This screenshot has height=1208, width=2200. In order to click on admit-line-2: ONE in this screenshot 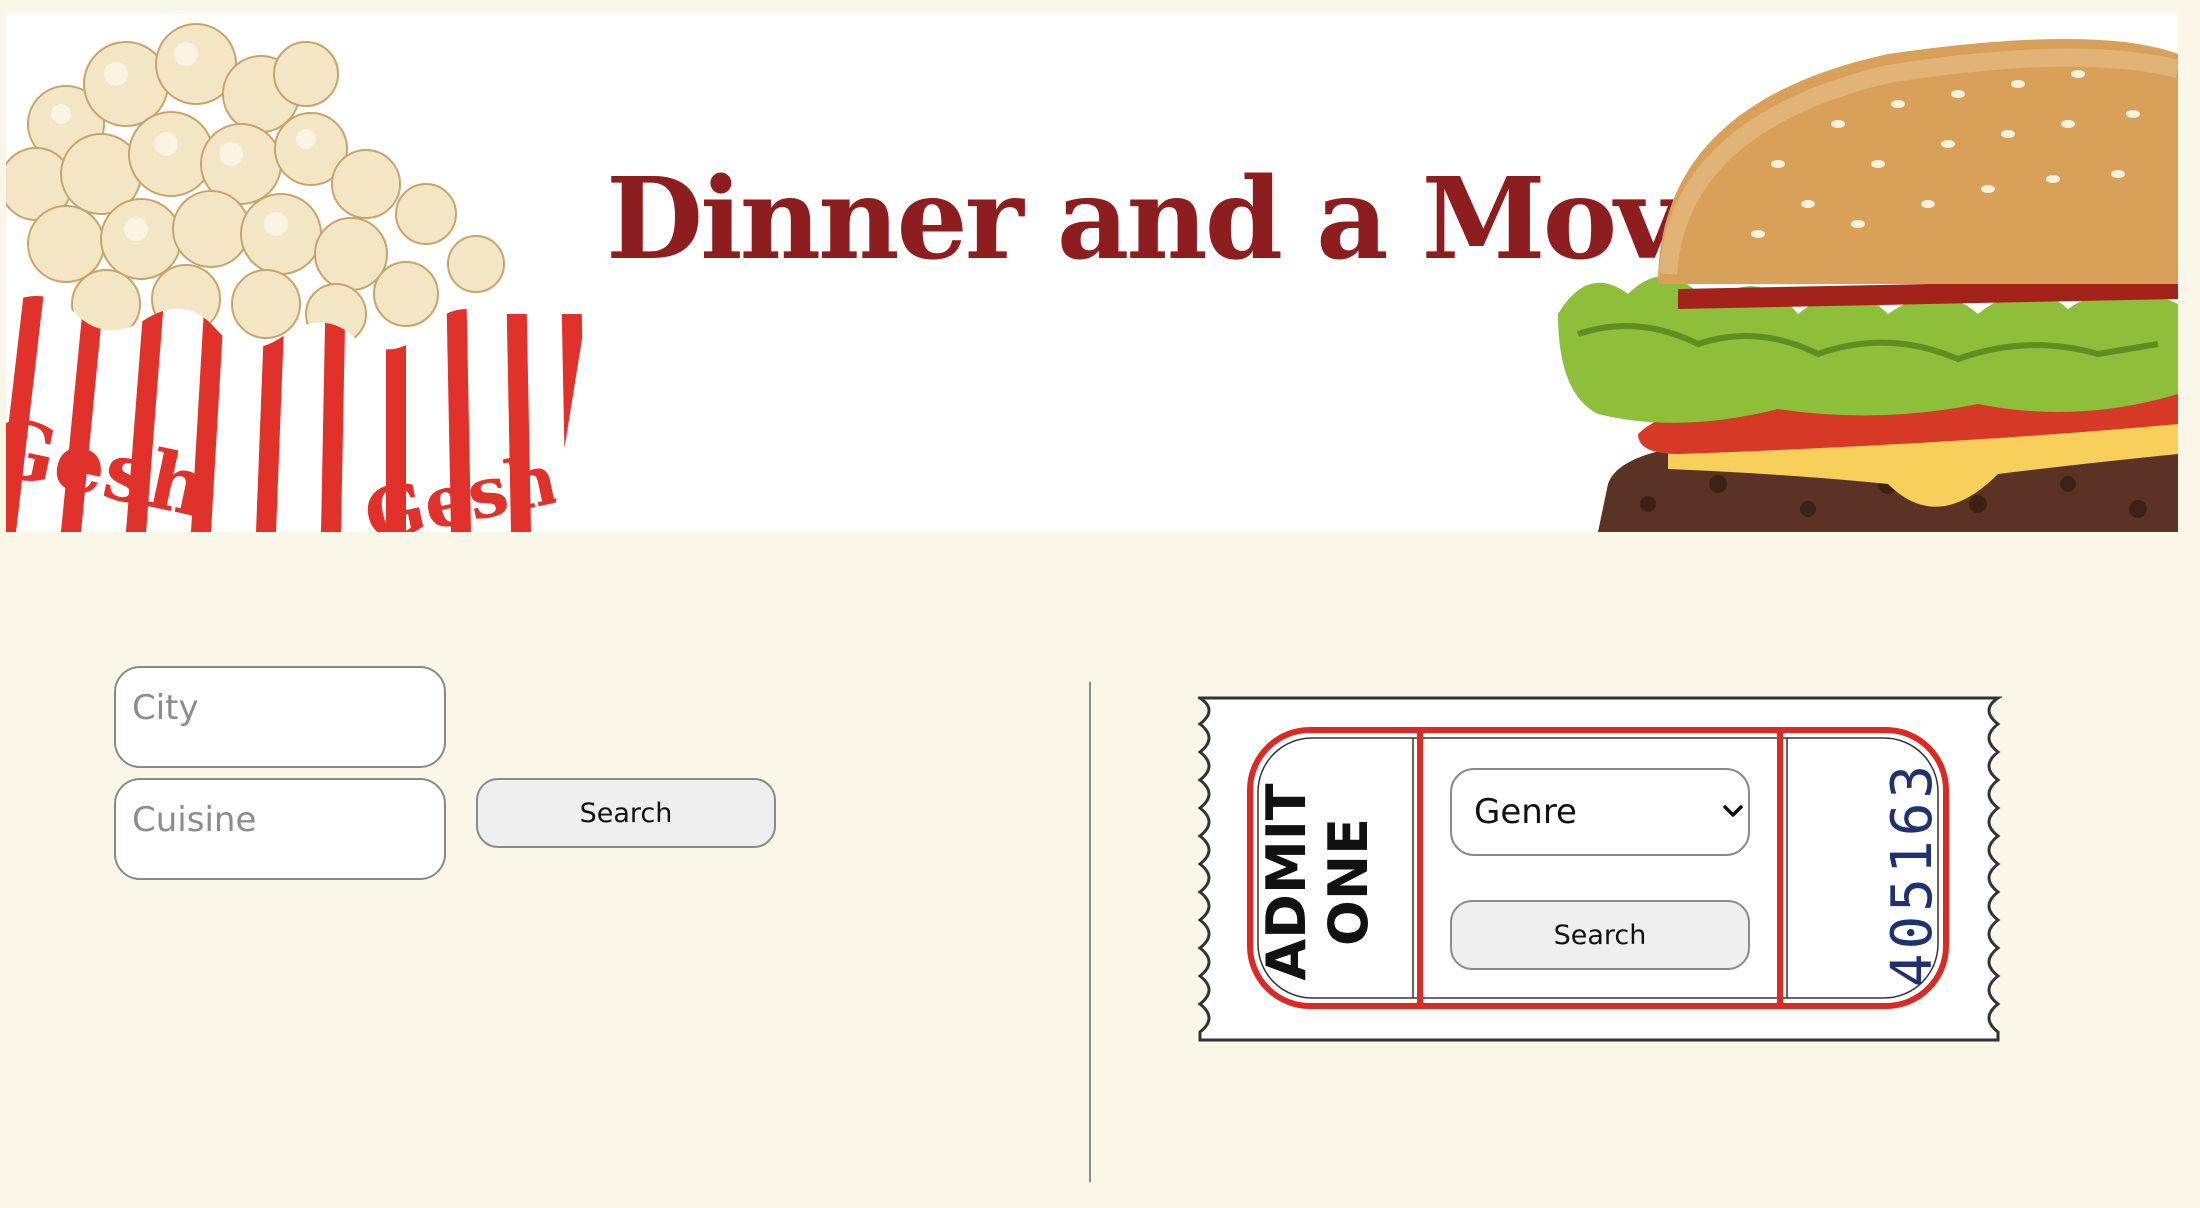, I will do `click(1348, 882)`.